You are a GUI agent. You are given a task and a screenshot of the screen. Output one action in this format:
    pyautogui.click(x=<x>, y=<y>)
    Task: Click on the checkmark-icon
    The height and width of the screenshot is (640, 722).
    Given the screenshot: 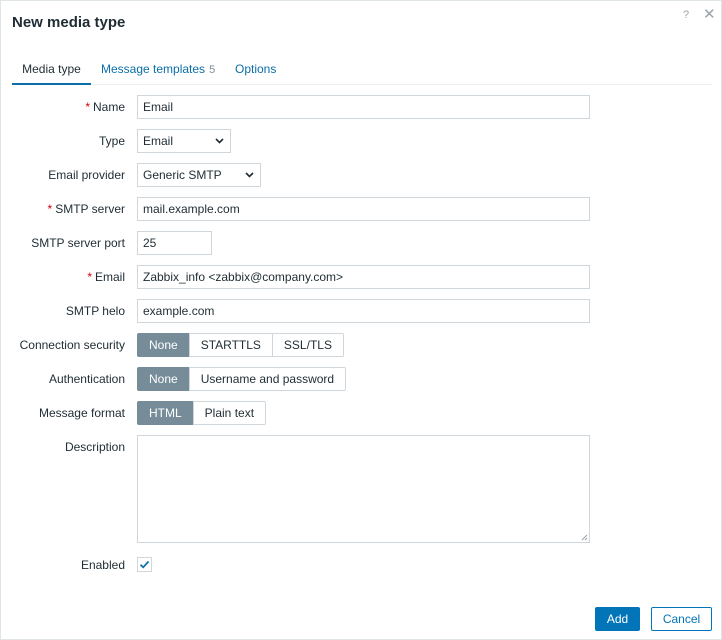 What is the action you would take?
    pyautogui.click(x=144, y=564)
    